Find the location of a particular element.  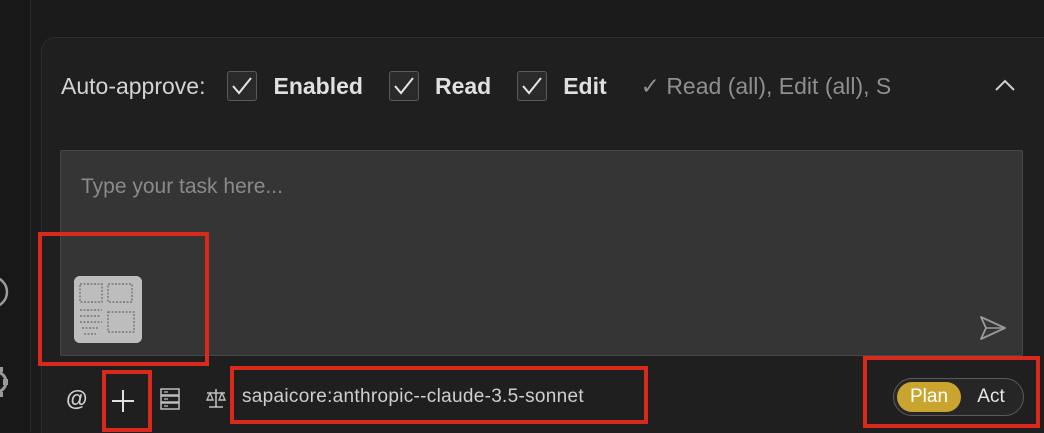

enabled-checkbox is located at coordinates (242, 86).